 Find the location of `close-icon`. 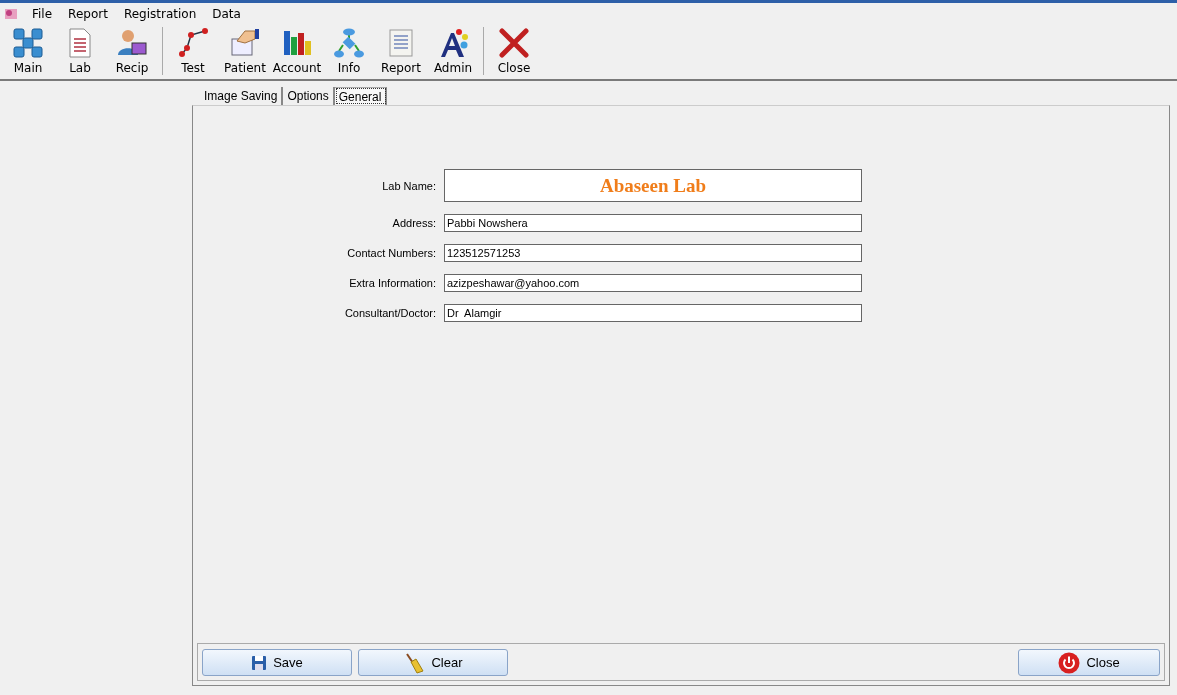

close-icon is located at coordinates (514, 43).